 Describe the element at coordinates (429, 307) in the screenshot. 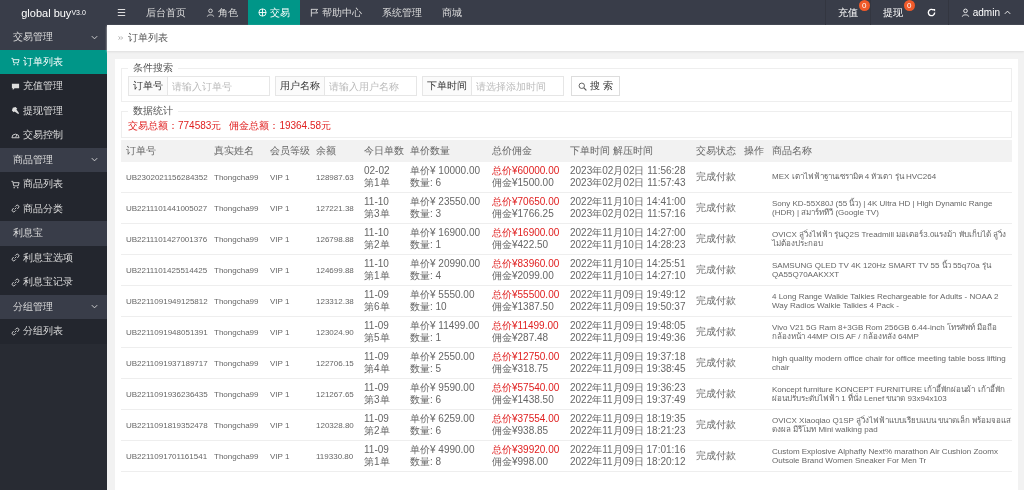

I see `quantity-text: 数量: 10` at that location.